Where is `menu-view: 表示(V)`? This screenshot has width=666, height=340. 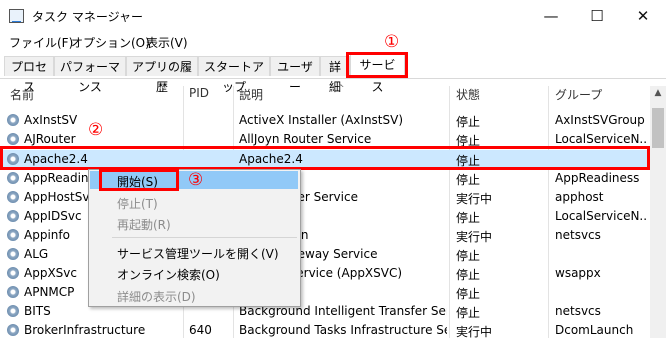
menu-view: 表示(V) is located at coordinates (167, 42).